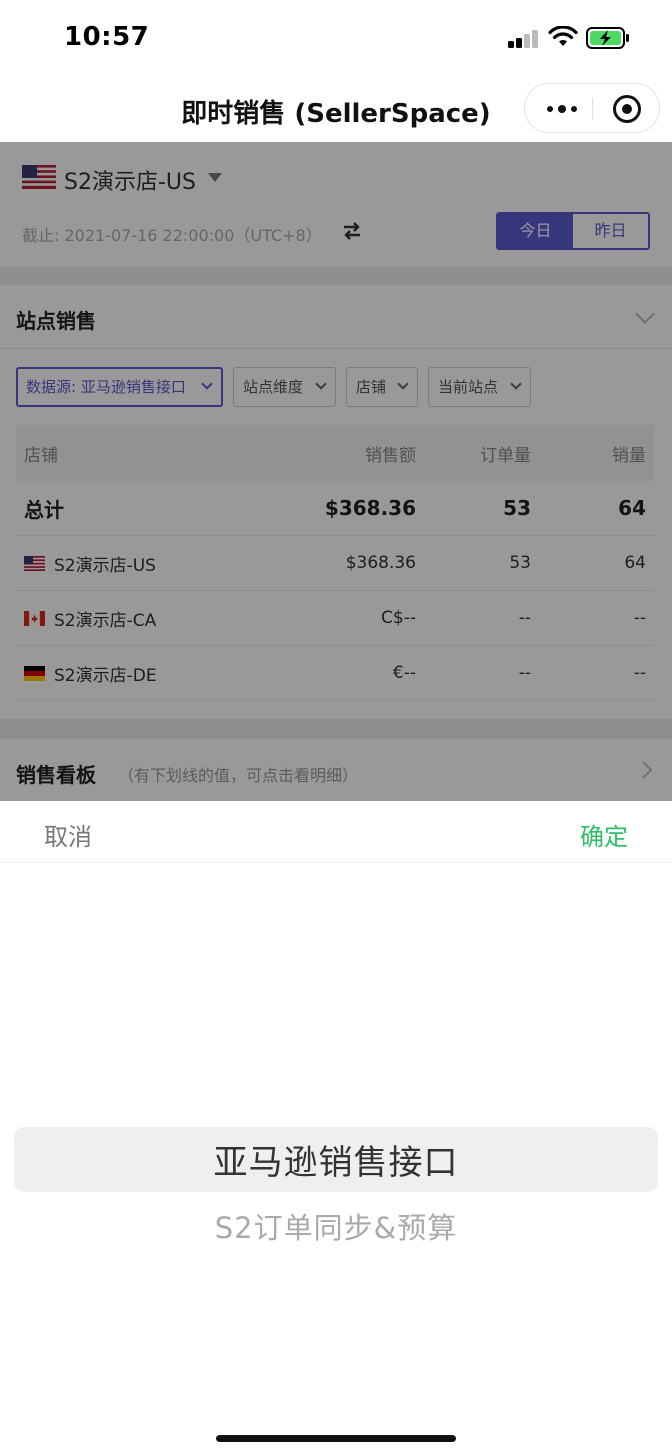 Image resolution: width=672 pixels, height=1456 pixels. What do you see at coordinates (627, 109) in the screenshot?
I see `close-mini-program-icon` at bounding box center [627, 109].